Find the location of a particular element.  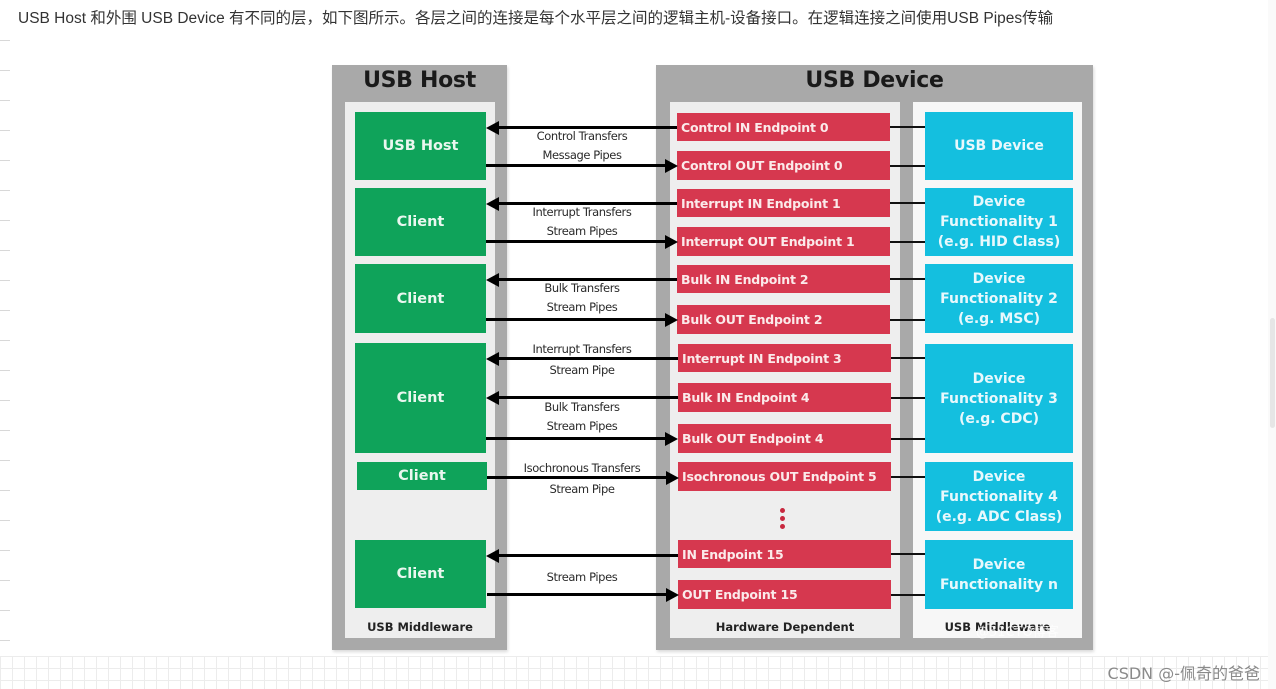

endpoint-bulk-in-2: Bulk IN Endpoint 2 is located at coordinates (783, 279).